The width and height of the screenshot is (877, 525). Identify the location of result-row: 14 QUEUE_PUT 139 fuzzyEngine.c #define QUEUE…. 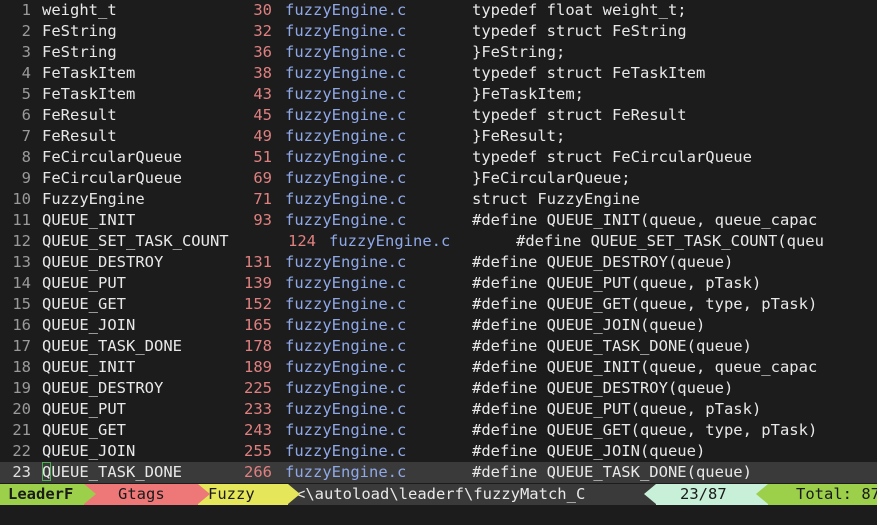
(438, 283).